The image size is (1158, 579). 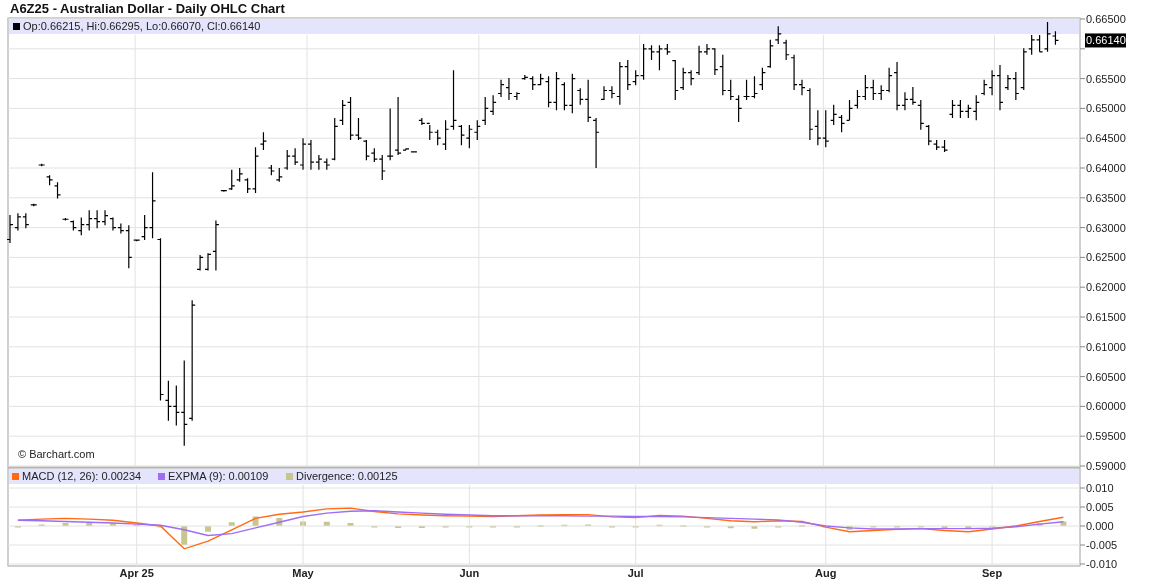 What do you see at coordinates (1100, 526) in the screenshot?
I see `axis-label: 0.000` at bounding box center [1100, 526].